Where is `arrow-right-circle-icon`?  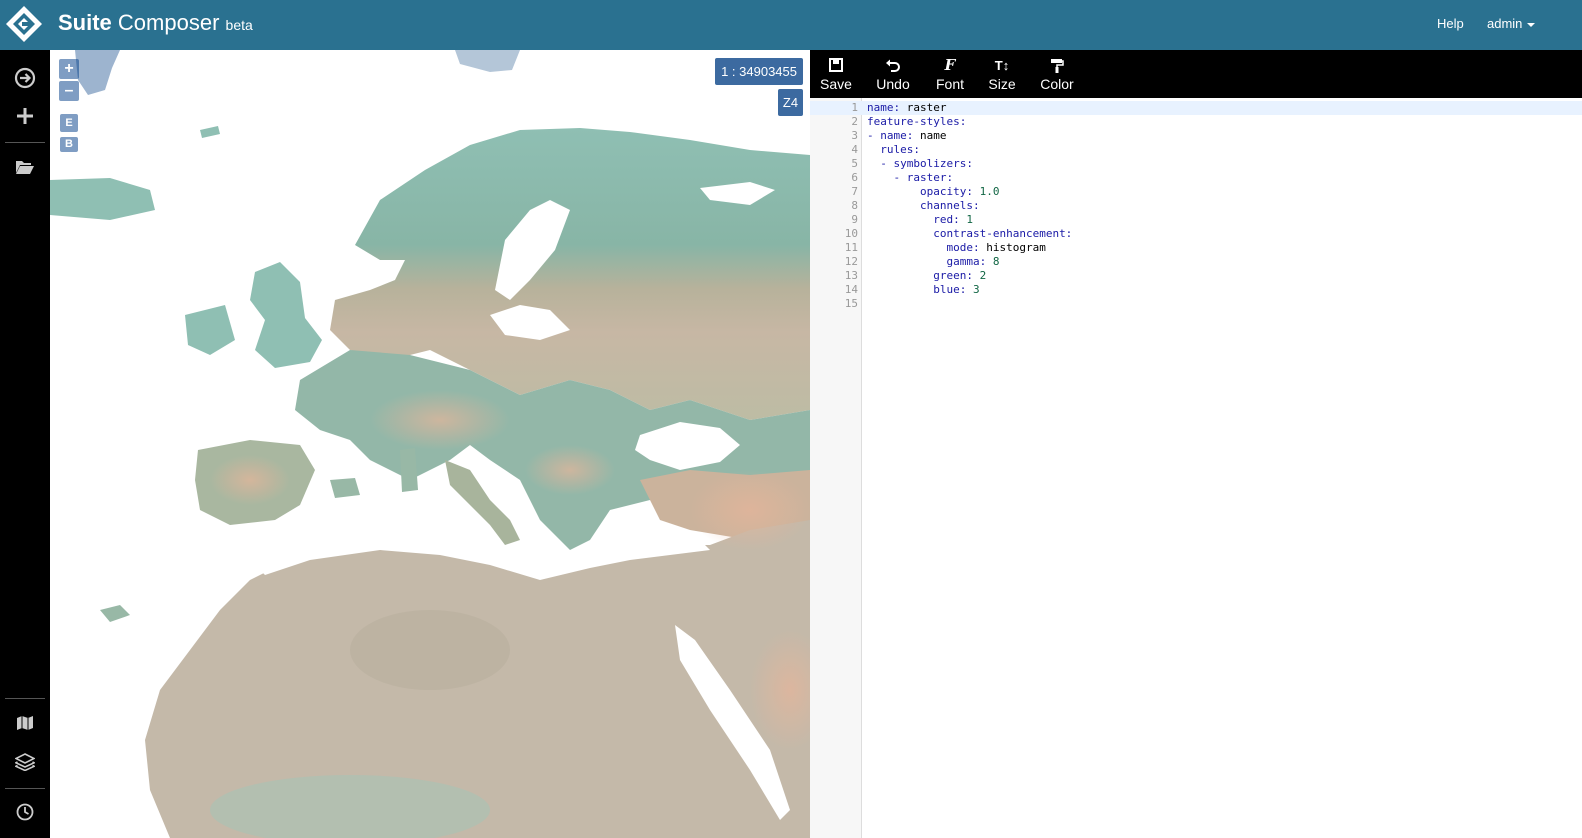 arrow-right-circle-icon is located at coordinates (25, 78).